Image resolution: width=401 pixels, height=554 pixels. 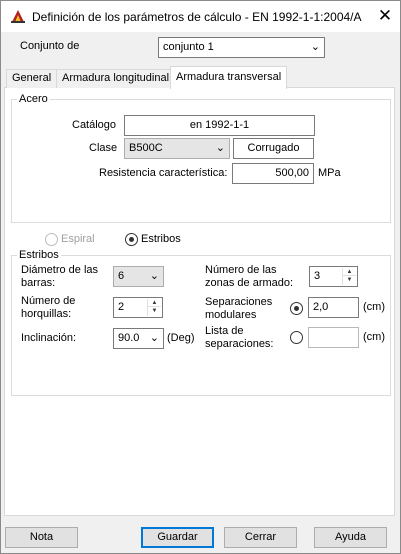 I want to click on tab-armadura-transversal: Armadura transversal, so click(x=229, y=77).